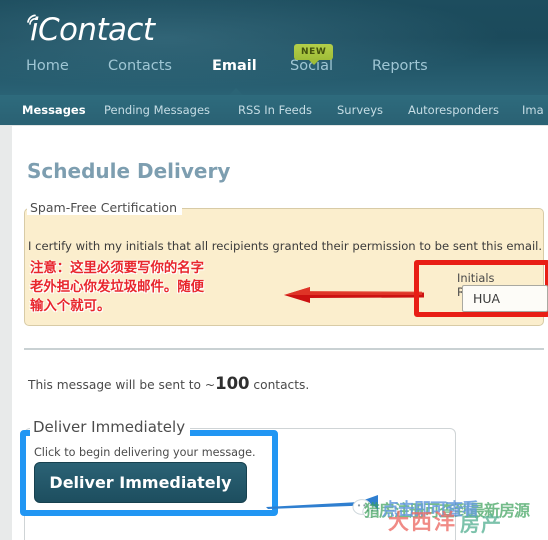  Describe the element at coordinates (110, 427) in the screenshot. I see `deliver-legend: Deliver Immediately` at that location.